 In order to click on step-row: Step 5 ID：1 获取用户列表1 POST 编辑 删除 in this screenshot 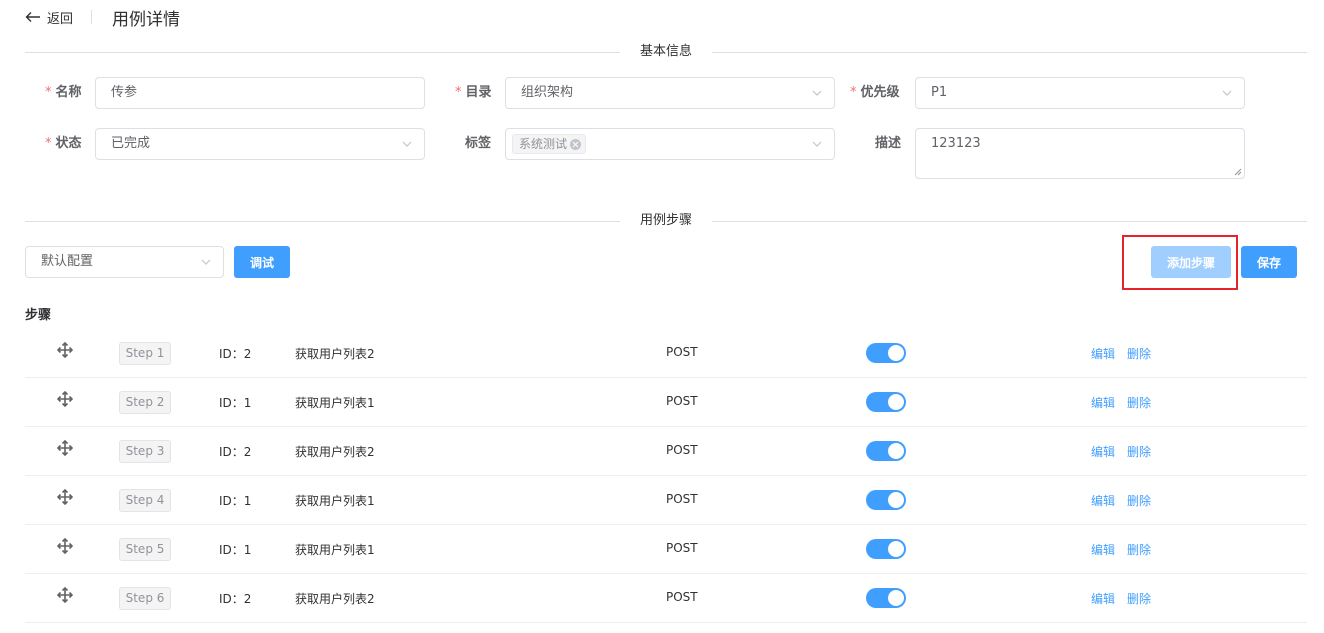, I will do `click(666, 549)`.